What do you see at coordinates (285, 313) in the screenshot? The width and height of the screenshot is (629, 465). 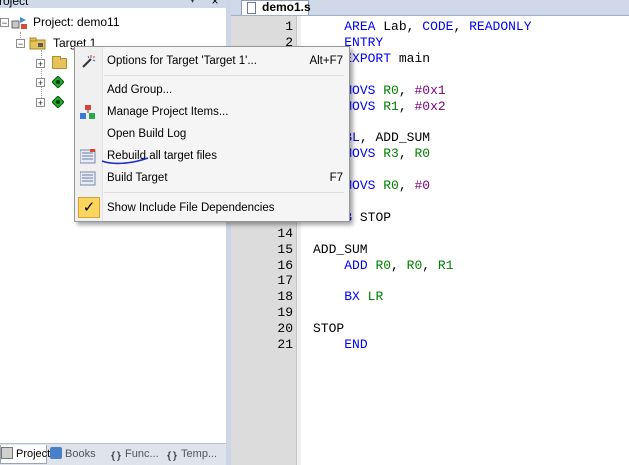 I see `line-number: 19` at bounding box center [285, 313].